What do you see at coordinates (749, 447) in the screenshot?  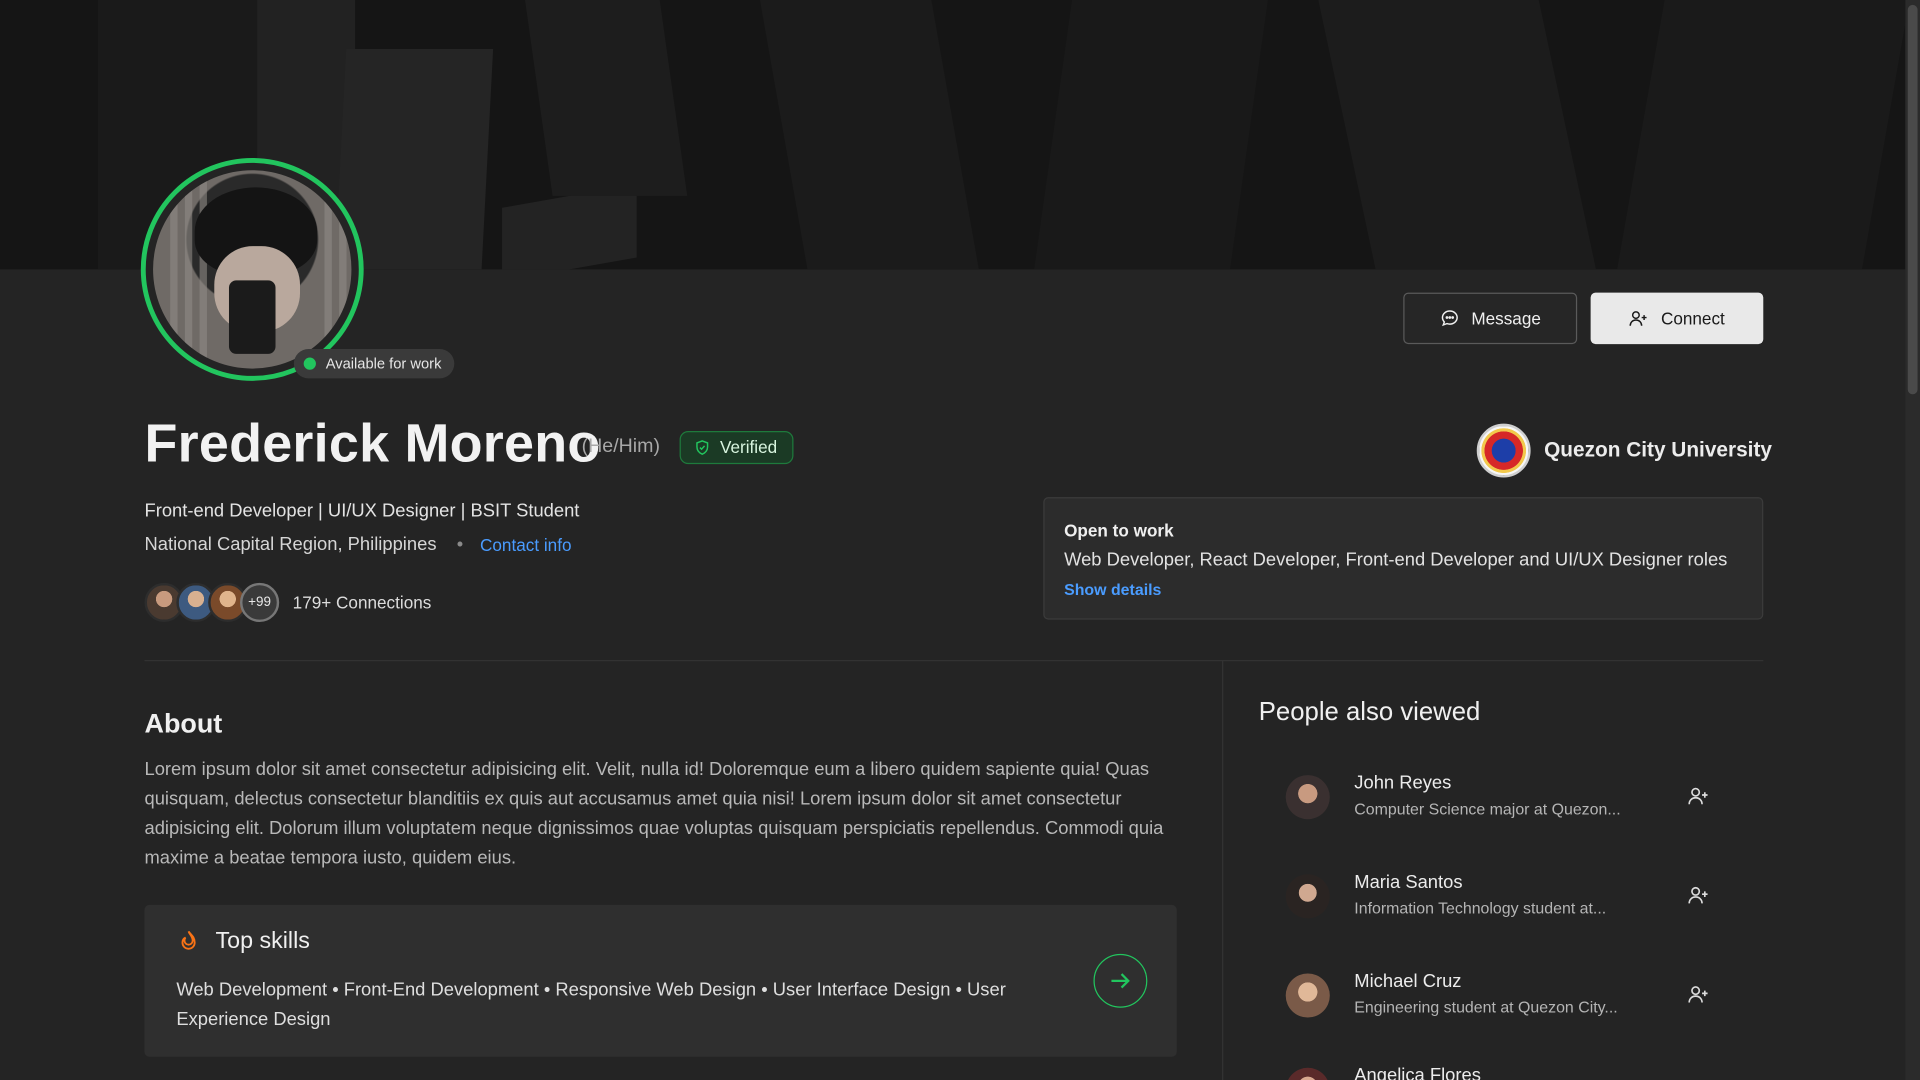 I see `verified-label: Verified` at bounding box center [749, 447].